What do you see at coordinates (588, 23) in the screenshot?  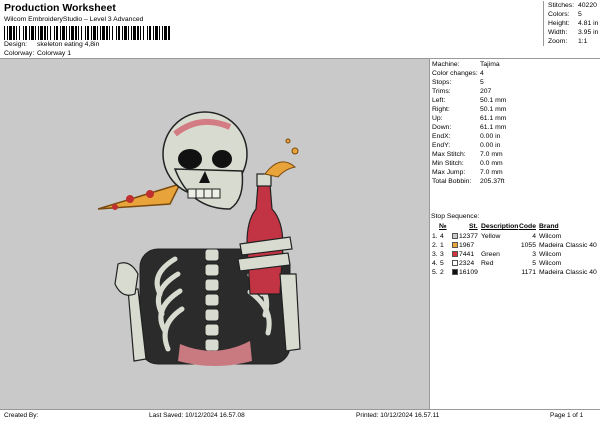 I see `stat-value: 4.81 in` at bounding box center [588, 23].